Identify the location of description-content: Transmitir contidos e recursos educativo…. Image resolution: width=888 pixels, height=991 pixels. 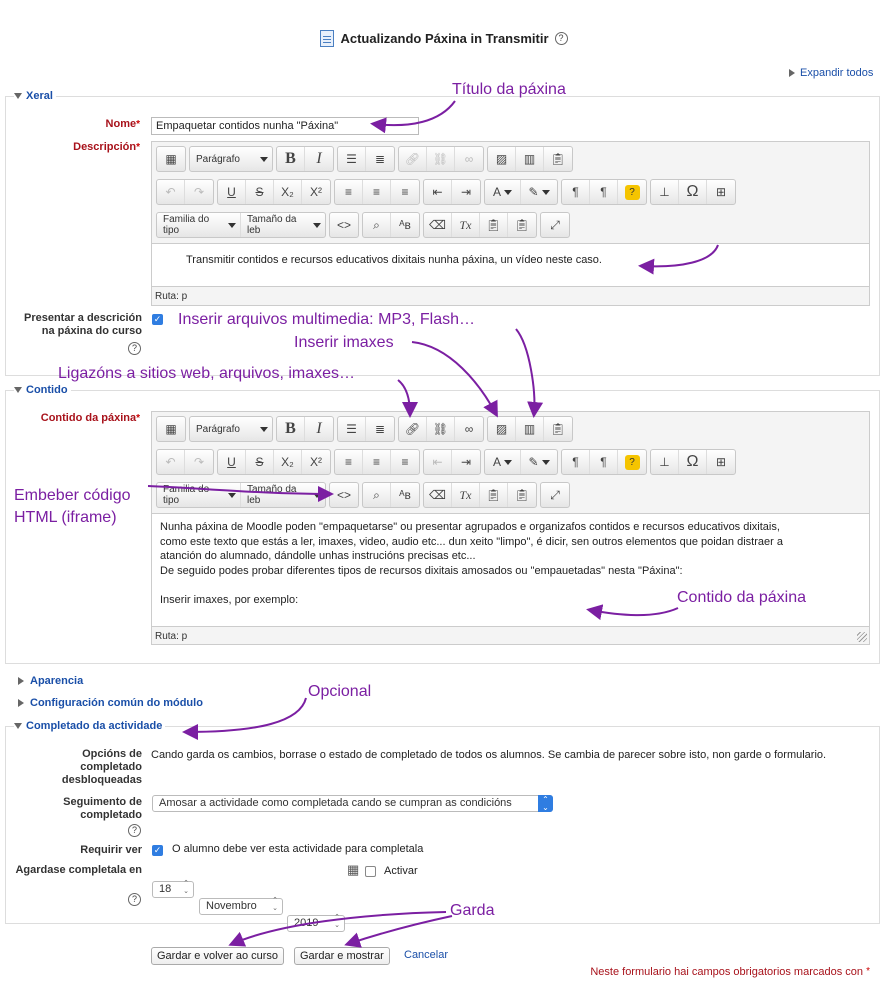
(510, 265).